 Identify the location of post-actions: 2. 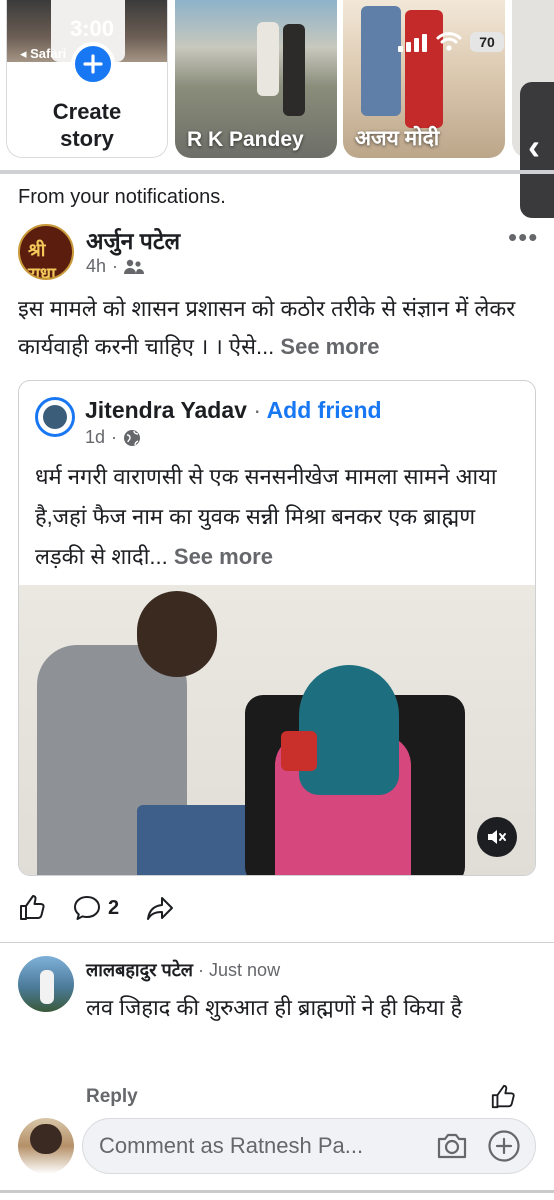
(109, 908).